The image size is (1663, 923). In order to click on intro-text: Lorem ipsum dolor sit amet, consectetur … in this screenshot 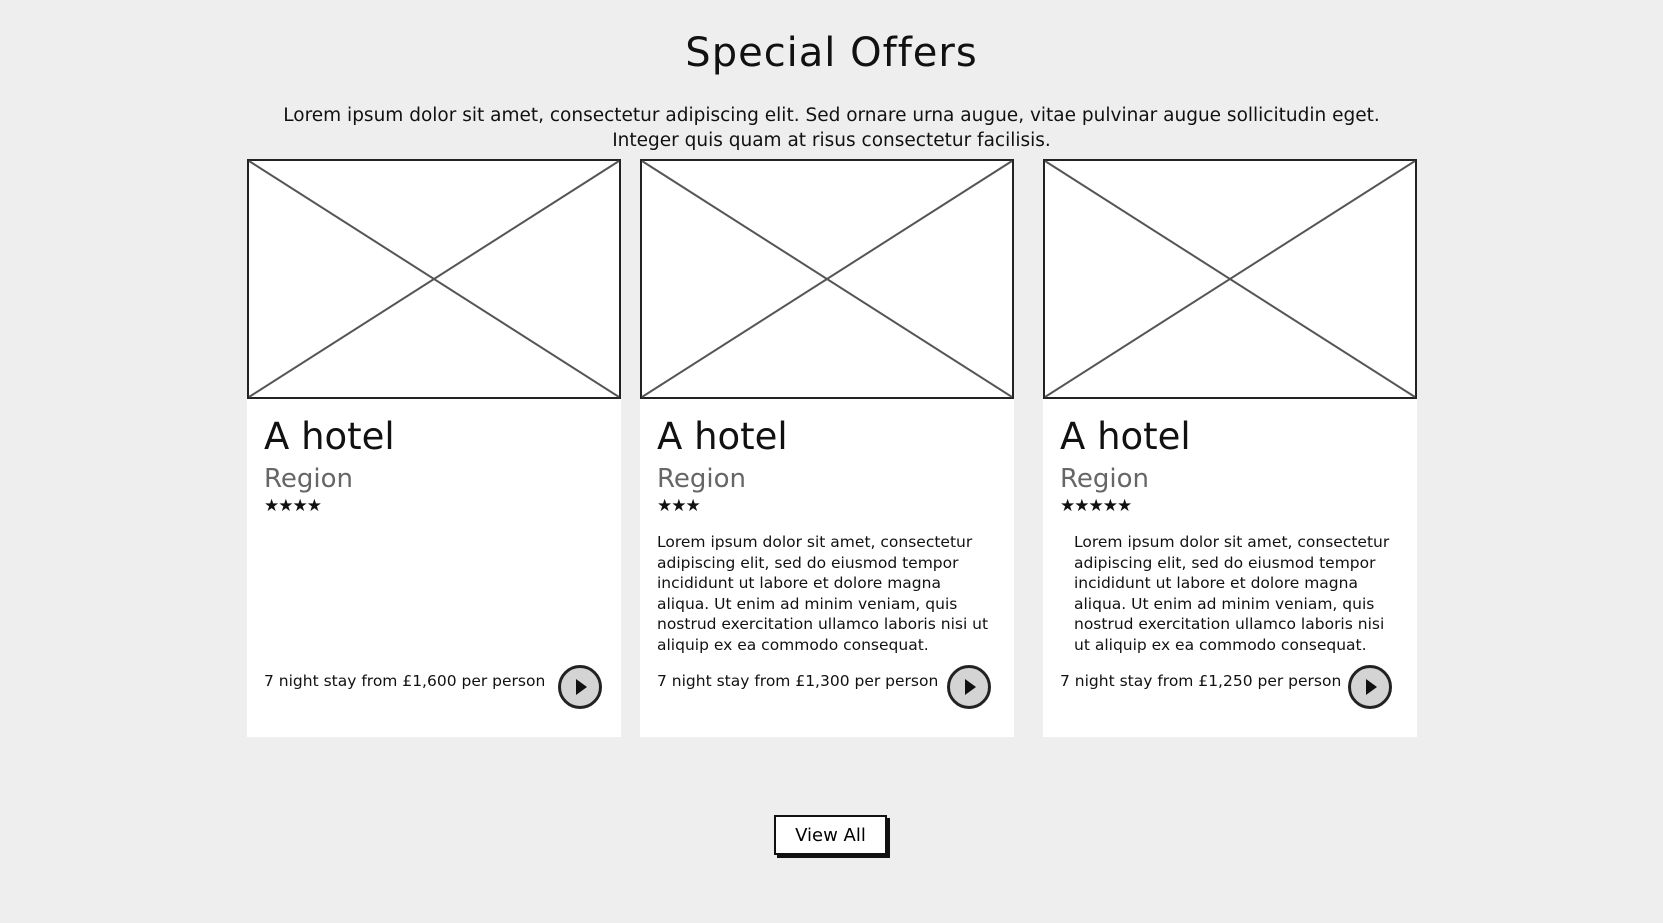, I will do `click(831, 128)`.